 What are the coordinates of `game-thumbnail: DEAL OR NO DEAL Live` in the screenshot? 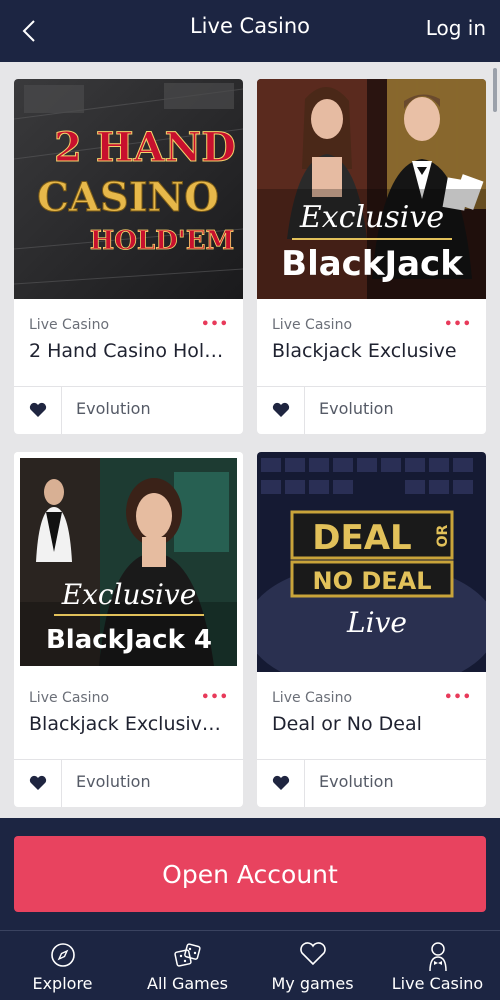 It's located at (371, 562).